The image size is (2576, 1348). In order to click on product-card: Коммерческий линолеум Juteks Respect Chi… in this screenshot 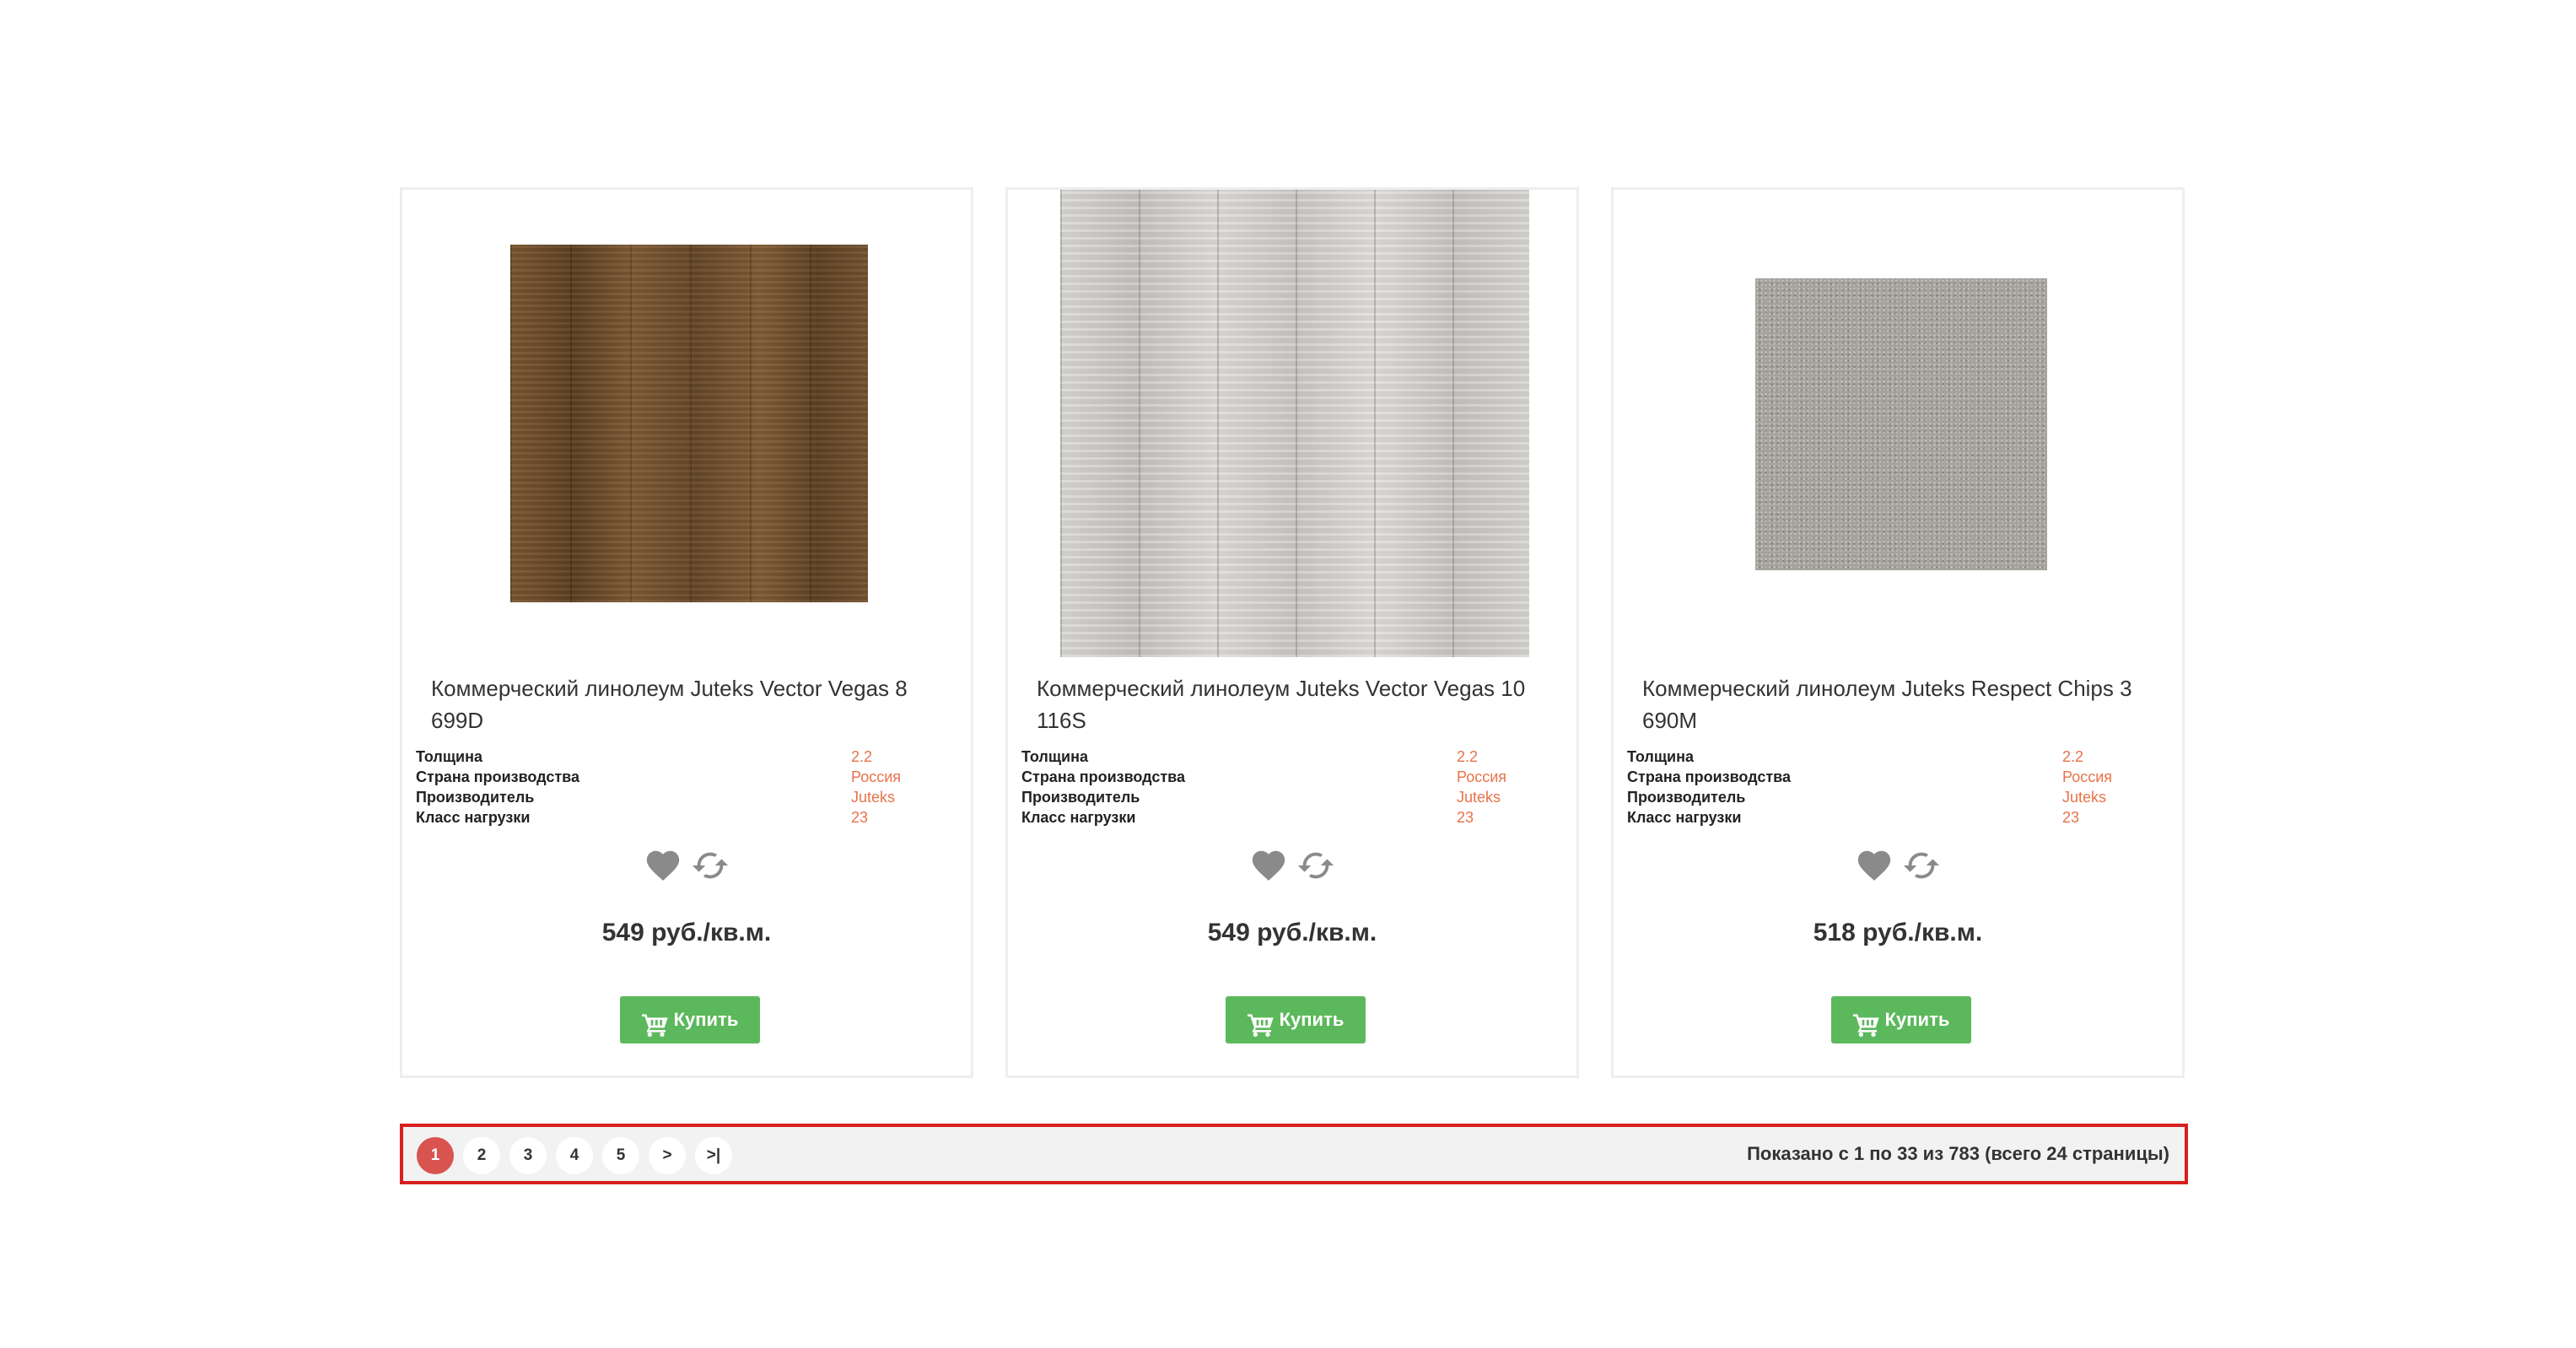, I will do `click(1898, 632)`.